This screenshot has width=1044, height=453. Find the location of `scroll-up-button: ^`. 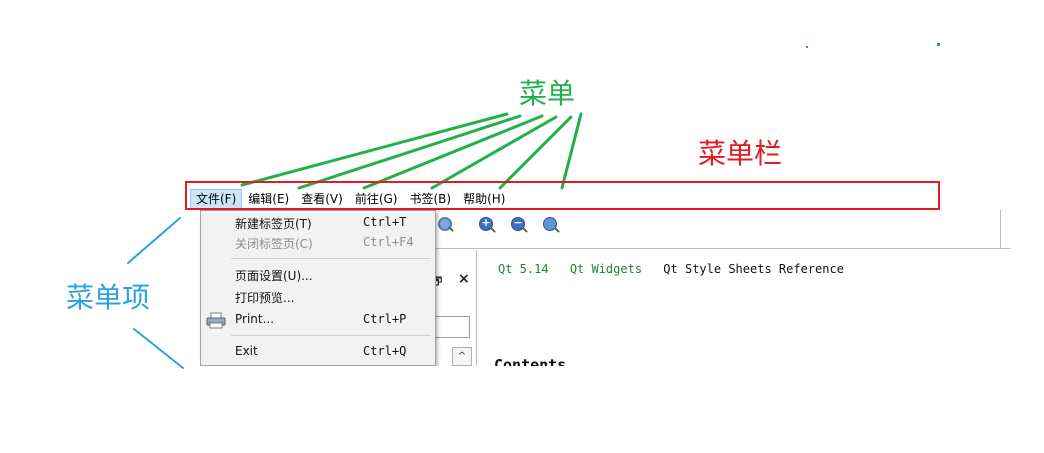

scroll-up-button: ^ is located at coordinates (462, 356).